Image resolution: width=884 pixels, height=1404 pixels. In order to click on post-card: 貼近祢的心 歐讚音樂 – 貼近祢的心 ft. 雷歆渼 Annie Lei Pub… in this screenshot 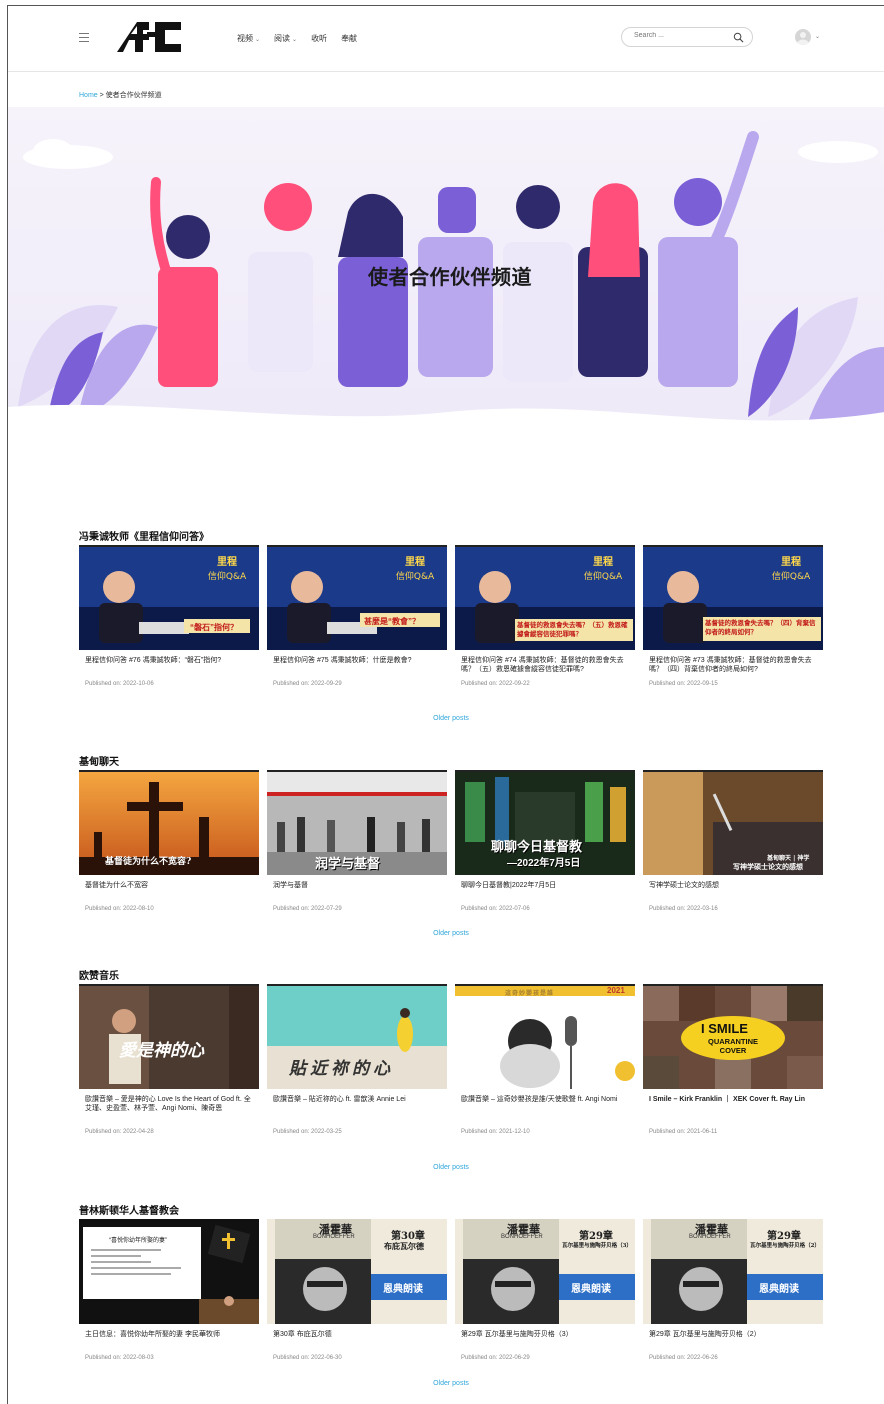, I will do `click(357, 1059)`.